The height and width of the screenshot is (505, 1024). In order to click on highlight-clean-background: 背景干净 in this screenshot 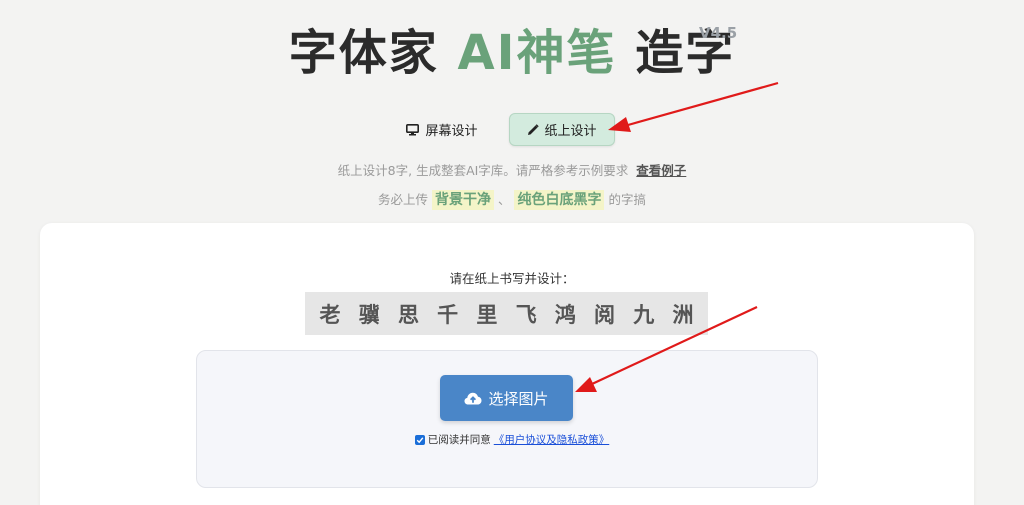, I will do `click(463, 200)`.